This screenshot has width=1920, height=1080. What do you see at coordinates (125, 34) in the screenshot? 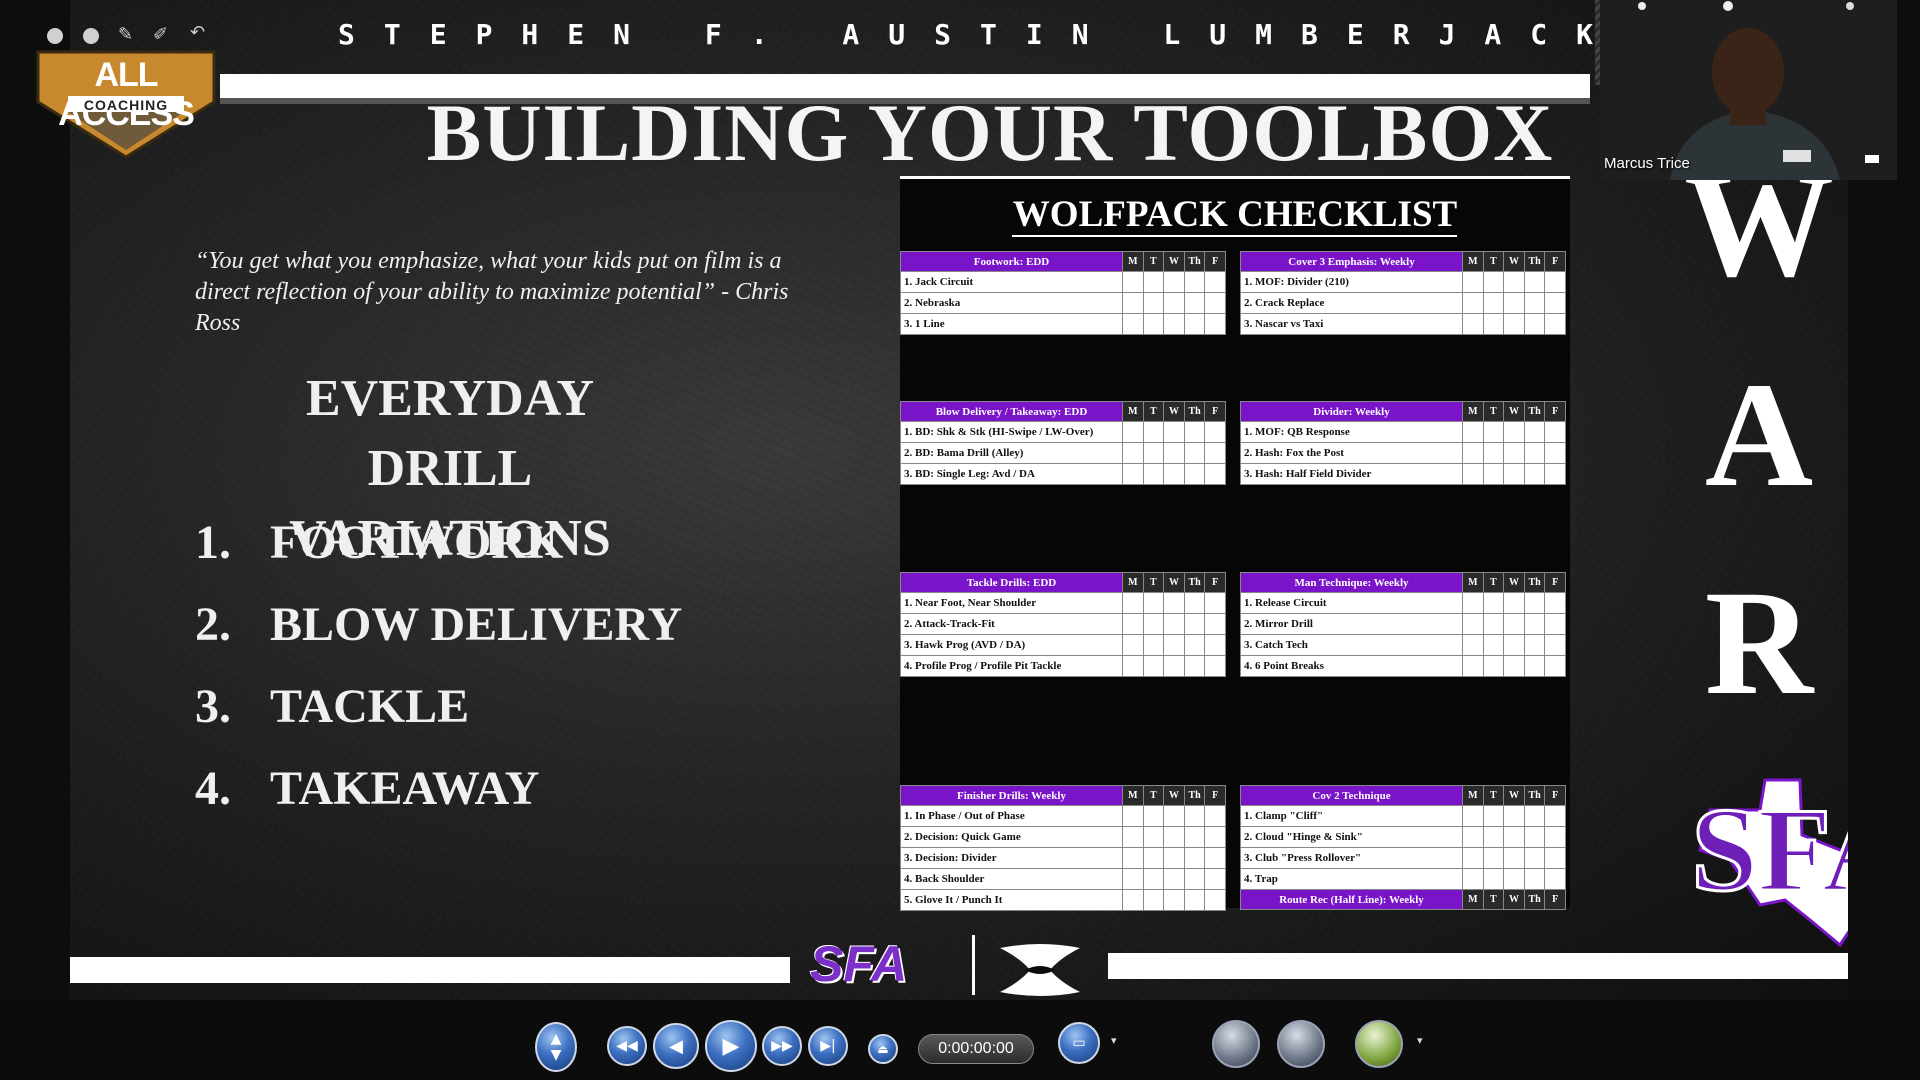
I see `marker-tool-icon: ✎` at bounding box center [125, 34].